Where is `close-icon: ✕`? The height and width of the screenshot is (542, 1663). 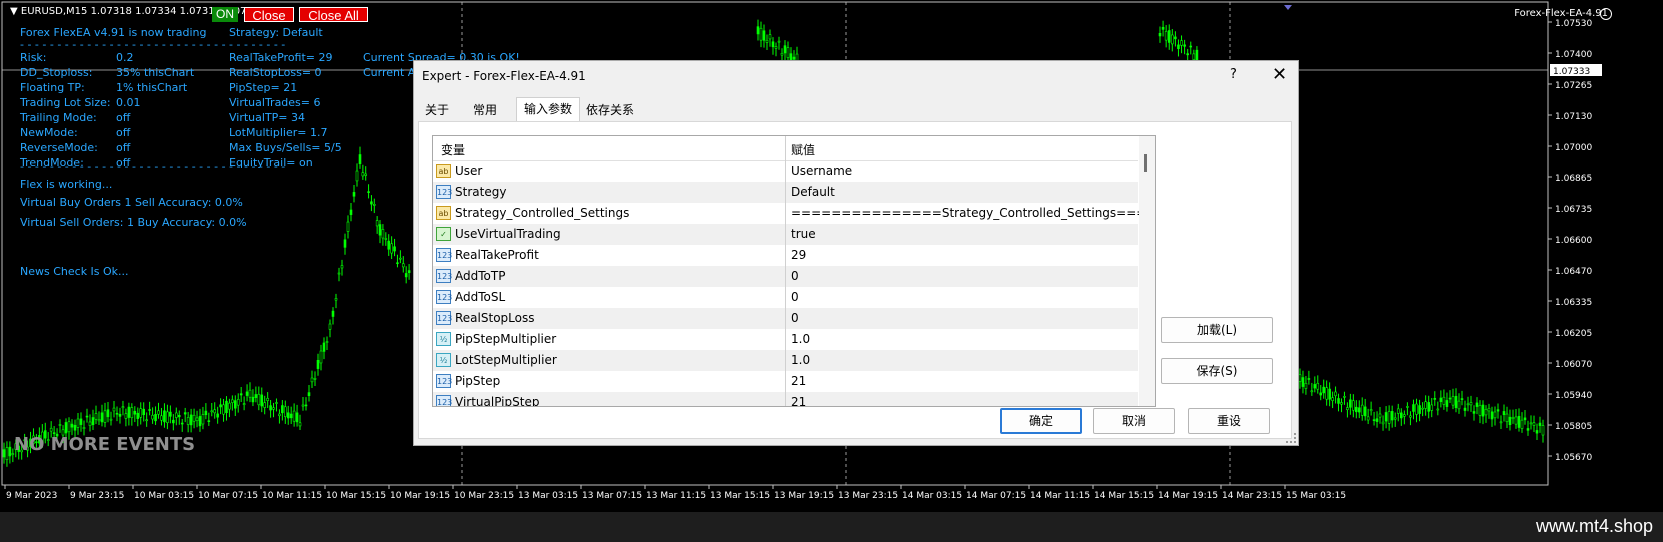
close-icon: ✕ is located at coordinates (1279, 74).